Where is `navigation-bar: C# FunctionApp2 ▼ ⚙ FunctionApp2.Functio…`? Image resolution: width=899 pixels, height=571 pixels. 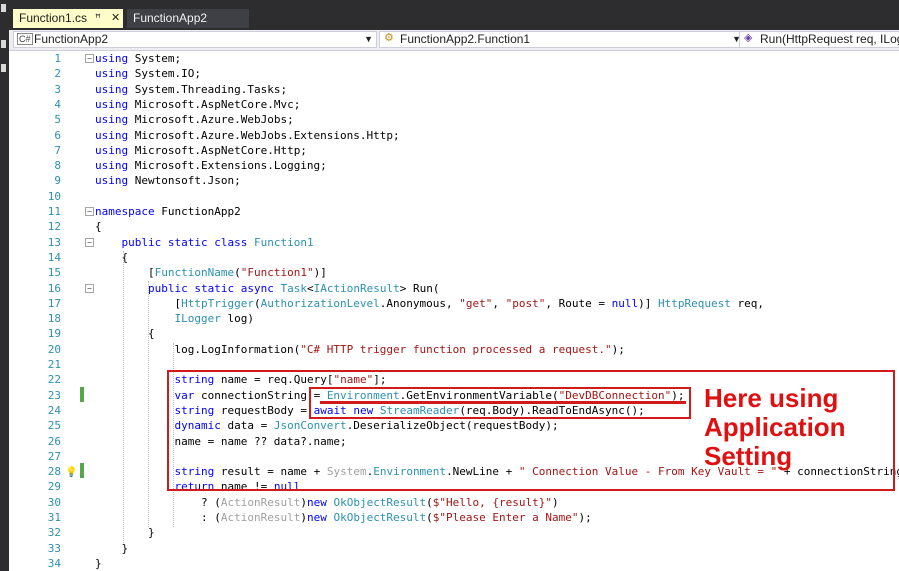
navigation-bar: C# FunctionApp2 ▼ ⚙ FunctionApp2.Functio… is located at coordinates (454, 40).